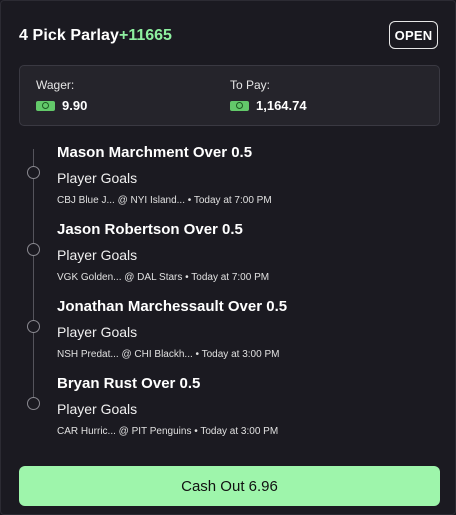  What do you see at coordinates (69, 35) in the screenshot?
I see `parlay-title: 4 Pick Parlay` at bounding box center [69, 35].